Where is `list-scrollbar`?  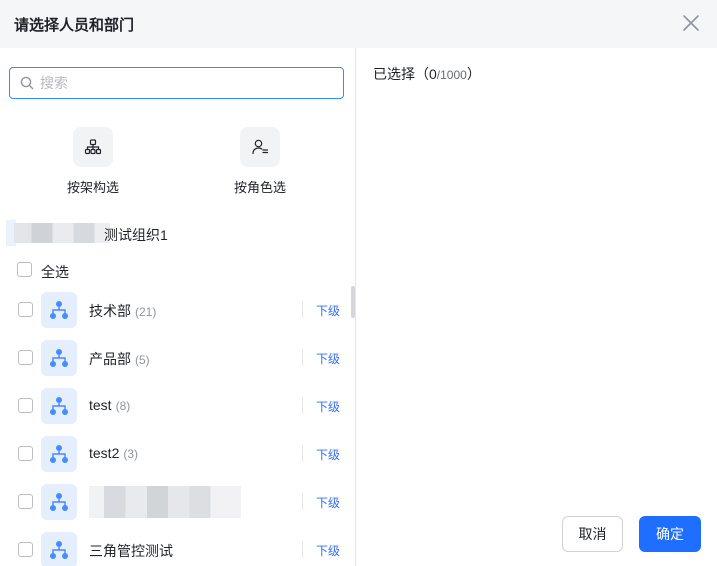
list-scrollbar is located at coordinates (353, 302).